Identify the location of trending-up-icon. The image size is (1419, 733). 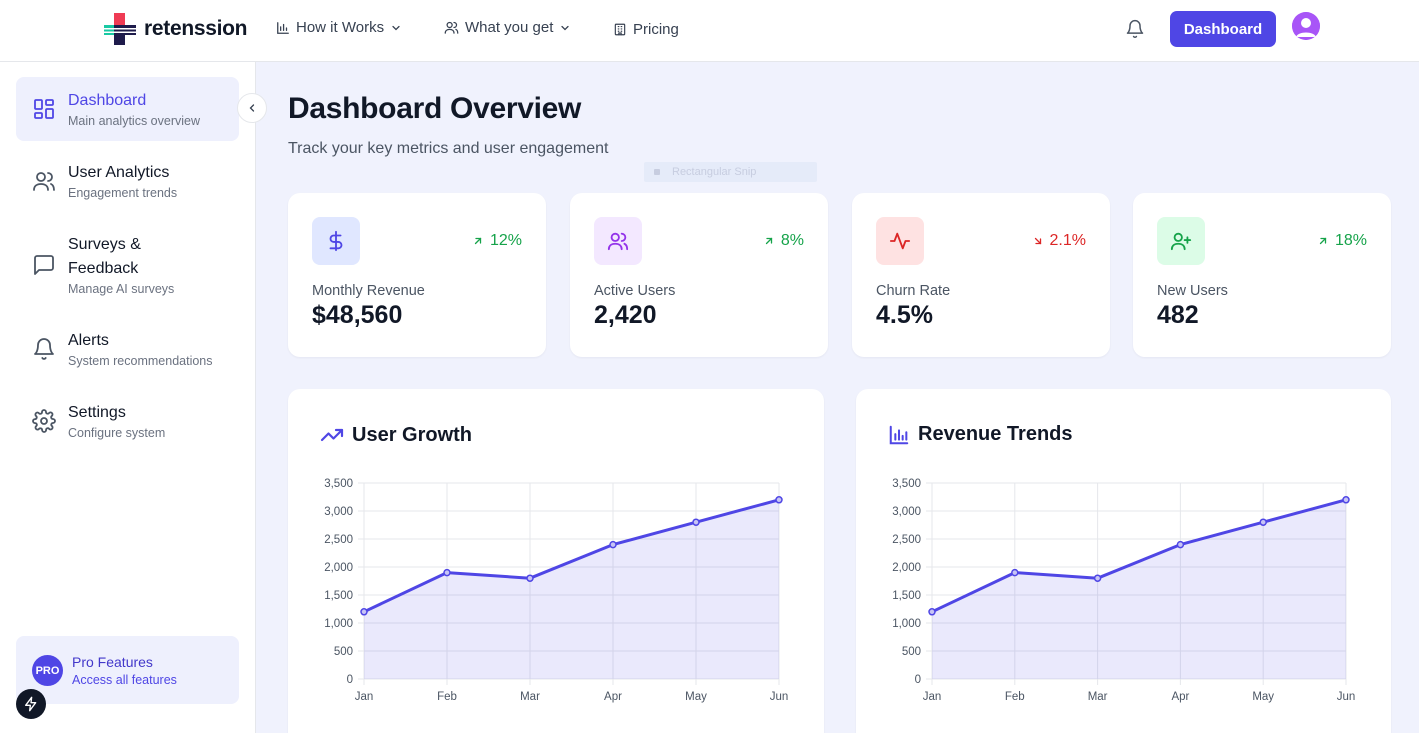
(332, 435).